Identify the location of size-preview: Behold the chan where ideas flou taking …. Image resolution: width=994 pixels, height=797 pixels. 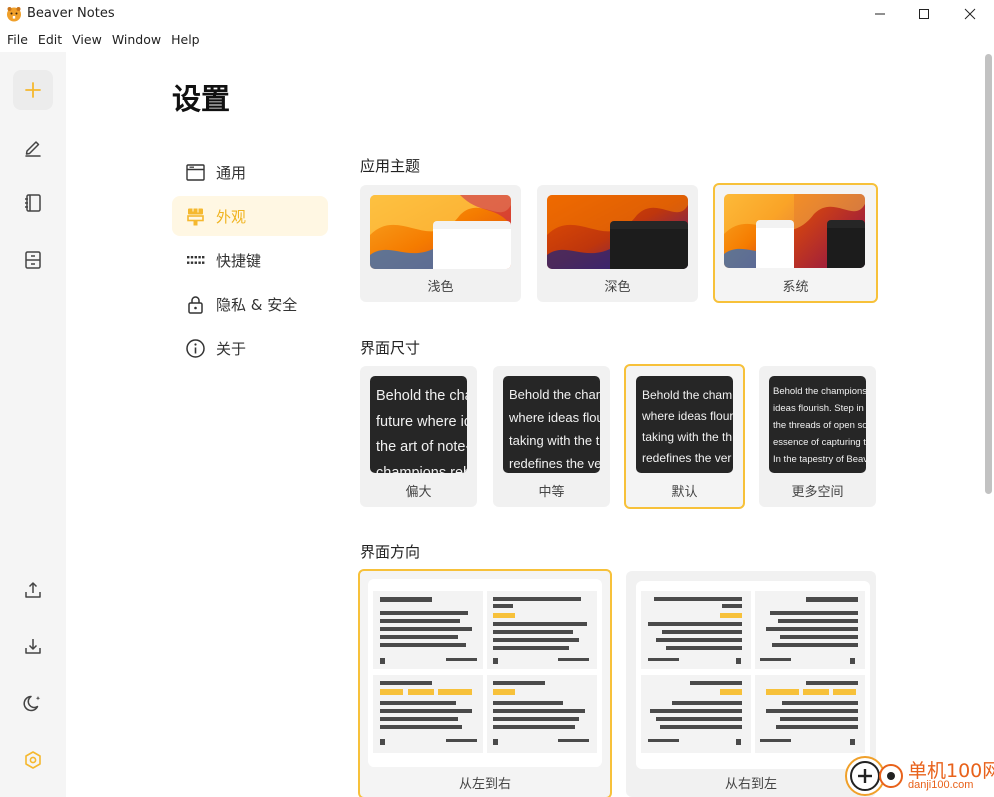
(551, 424).